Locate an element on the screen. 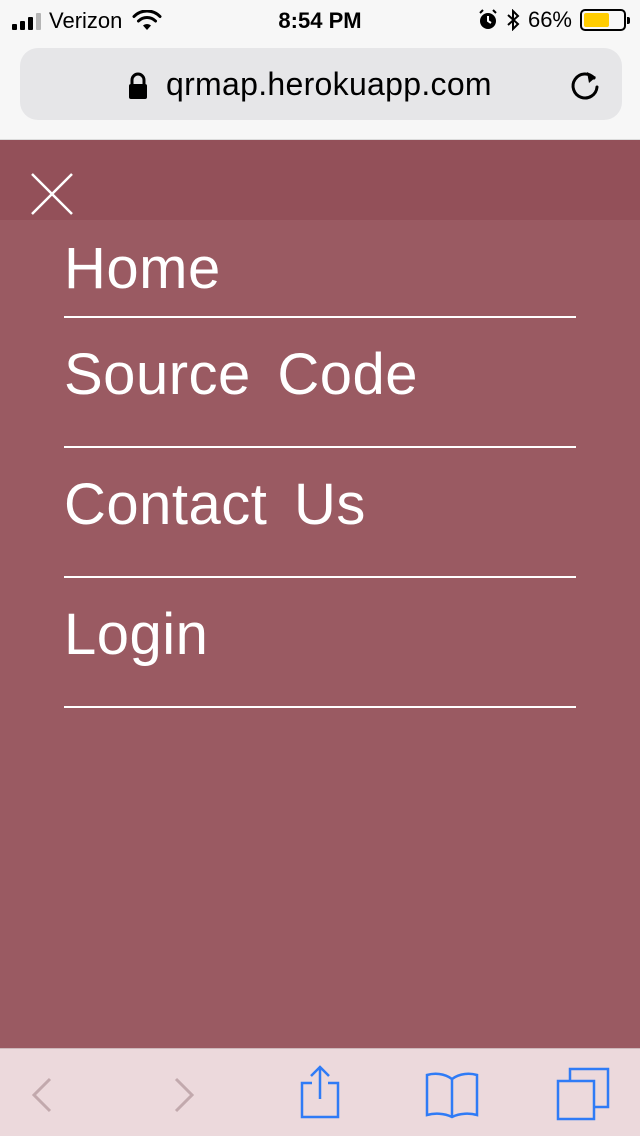 Image resolution: width=640 pixels, height=1136 pixels. browser-address-area: qrmap.herokuapp.com is located at coordinates (320, 90).